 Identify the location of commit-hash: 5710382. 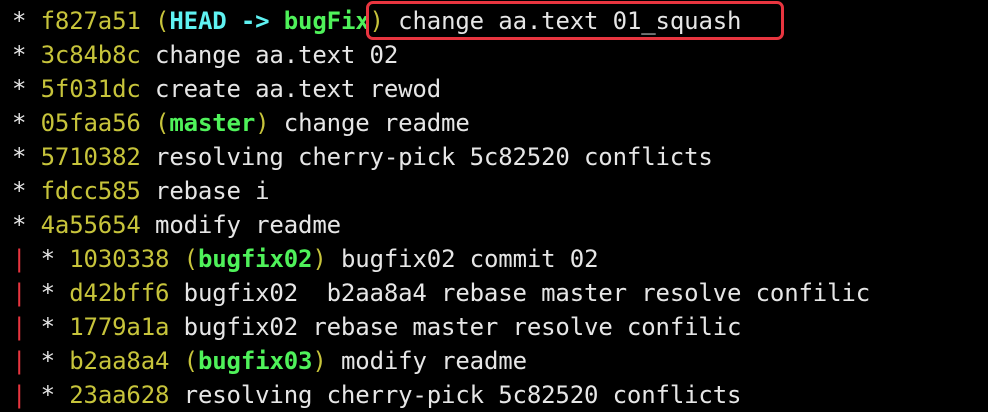
(90, 157).